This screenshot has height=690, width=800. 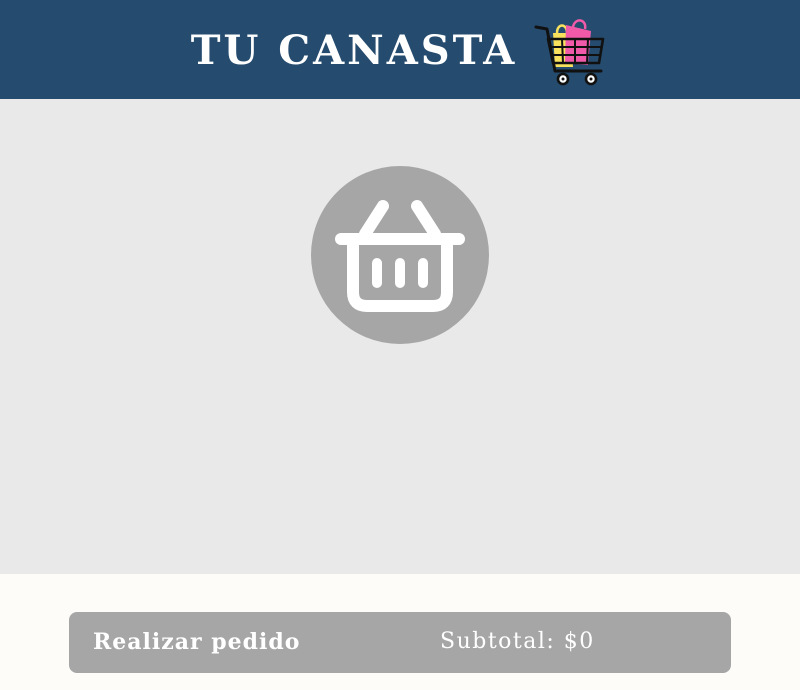 What do you see at coordinates (400, 642) in the screenshot?
I see `place-order-button: Realizar pedido Subtotal: $0` at bounding box center [400, 642].